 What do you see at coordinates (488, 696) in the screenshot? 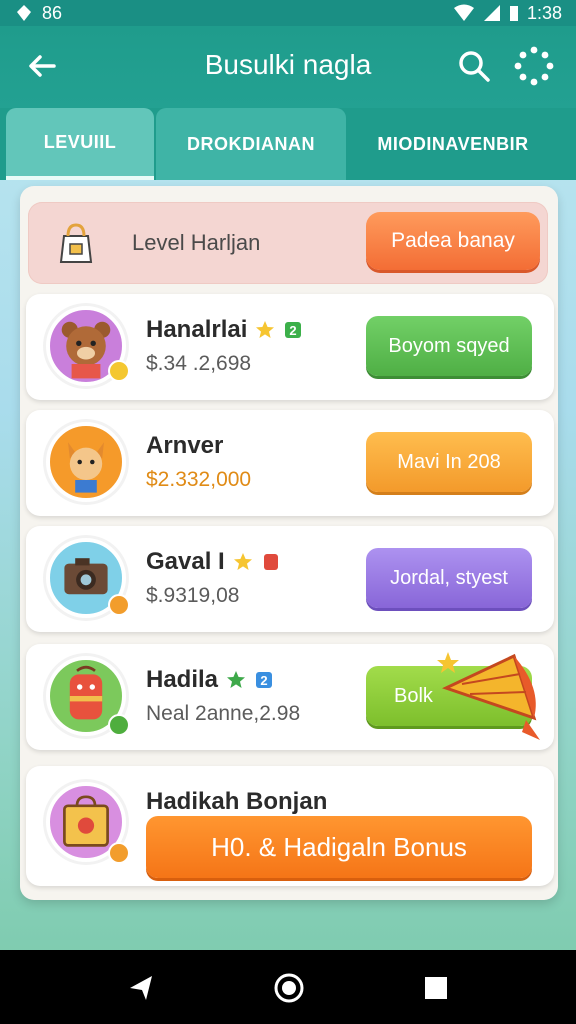
I see `party-horn-icon` at bounding box center [488, 696].